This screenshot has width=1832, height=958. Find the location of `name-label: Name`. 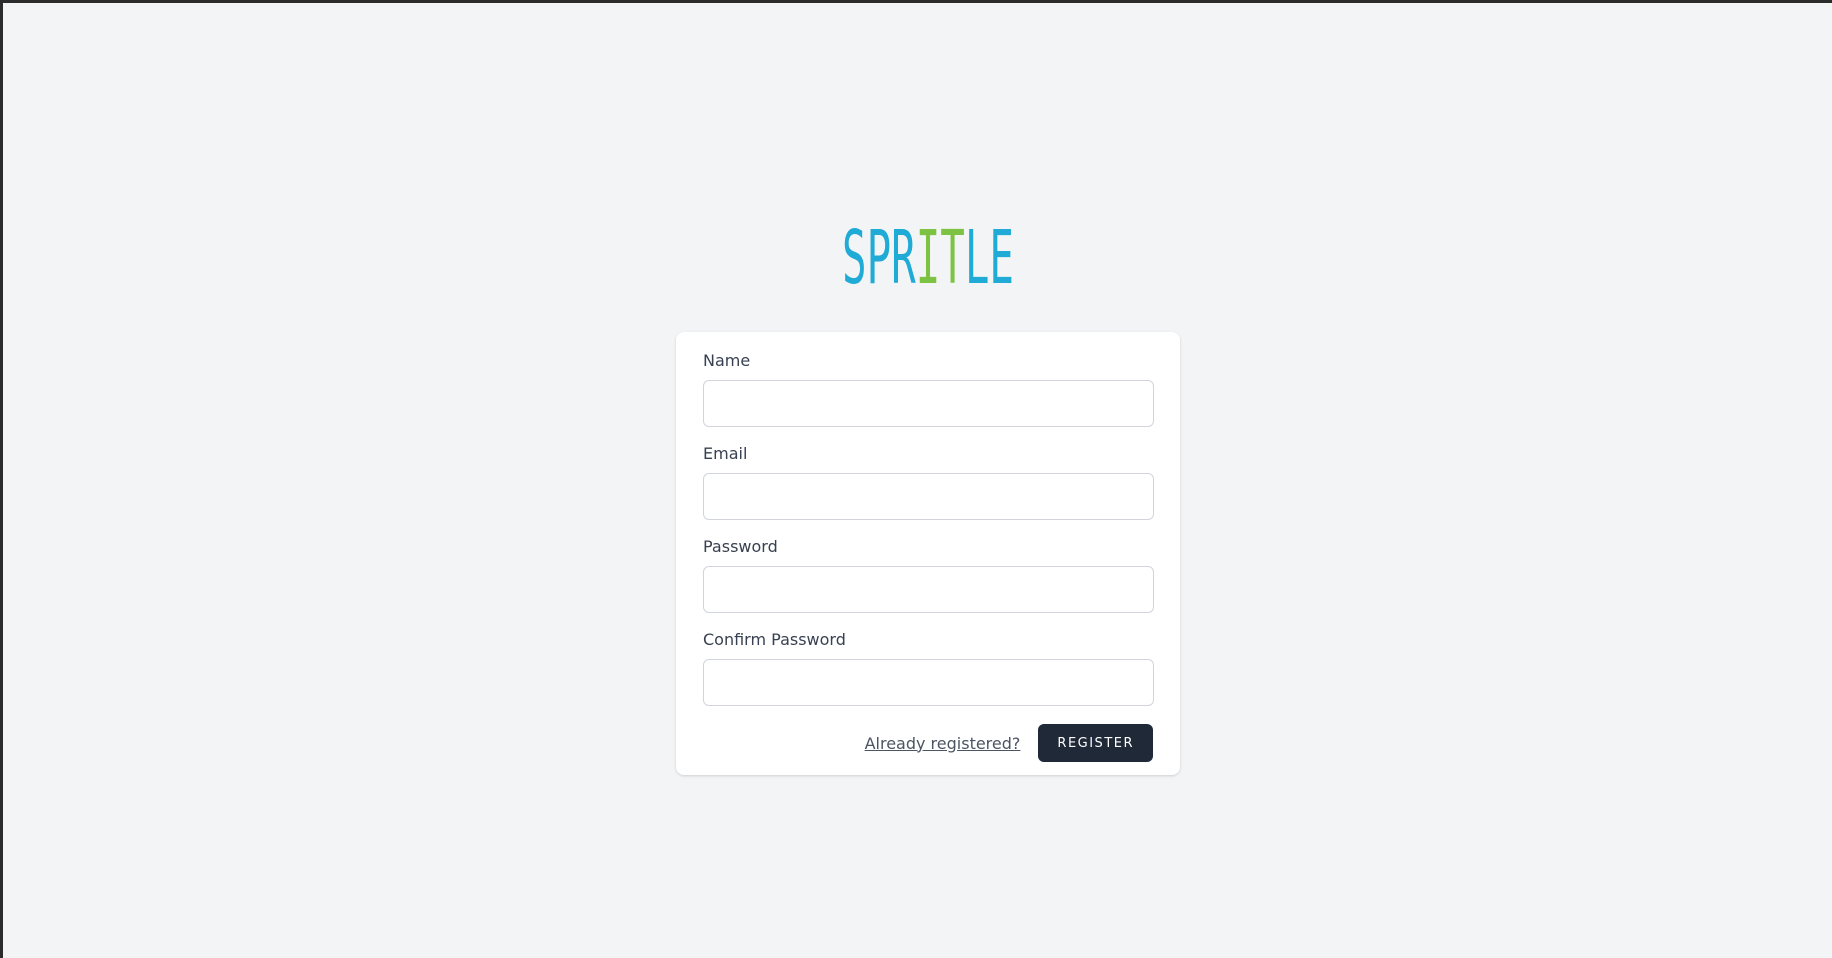

name-label: Name is located at coordinates (727, 360).